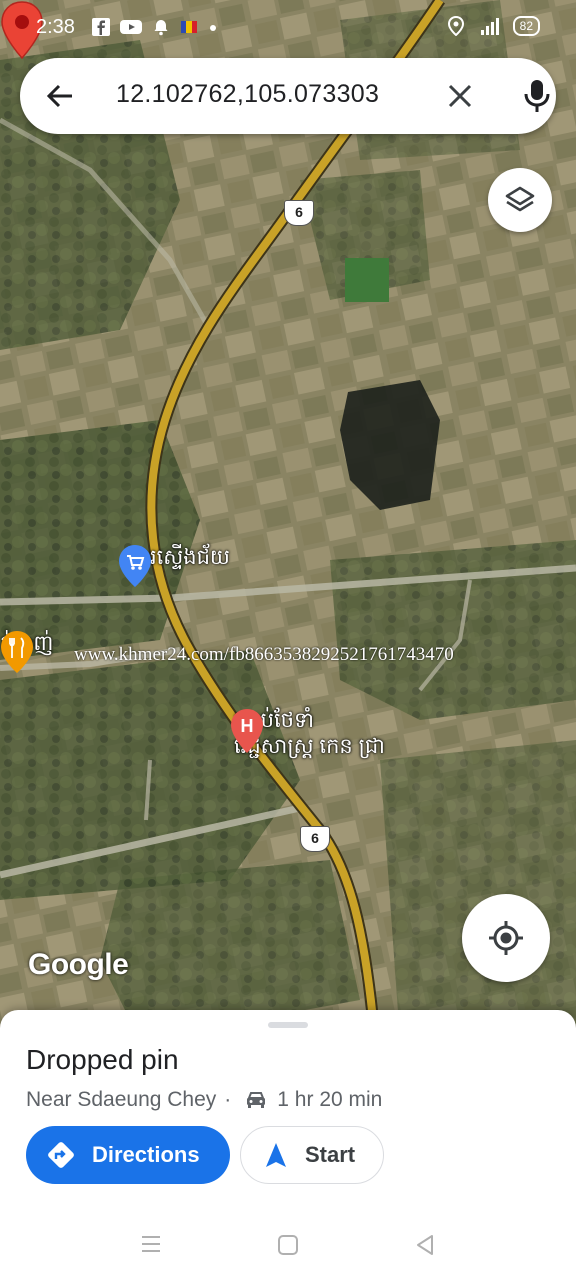  What do you see at coordinates (131, 27) in the screenshot?
I see `youtube-icon` at bounding box center [131, 27].